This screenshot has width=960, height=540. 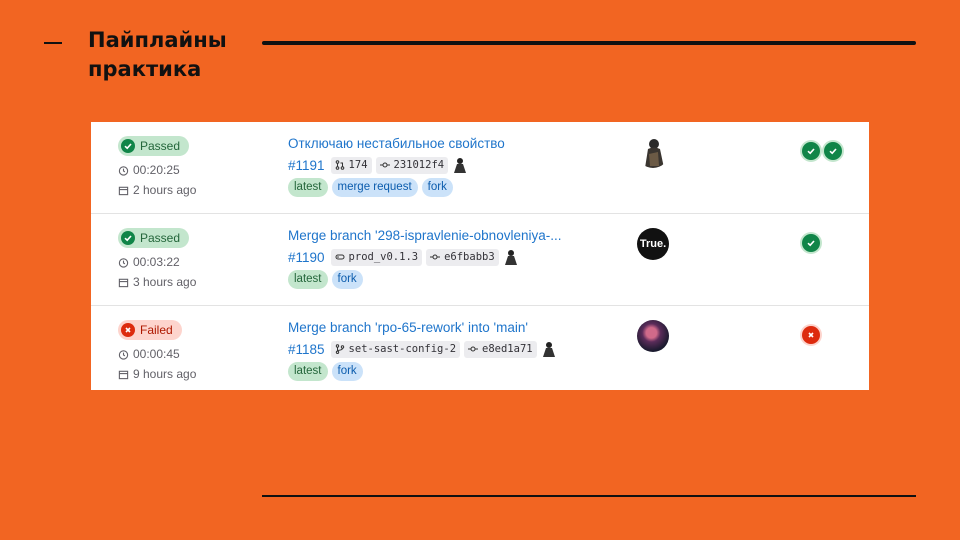 What do you see at coordinates (165, 374) in the screenshot?
I see `finished-value: 9 hours ago` at bounding box center [165, 374].